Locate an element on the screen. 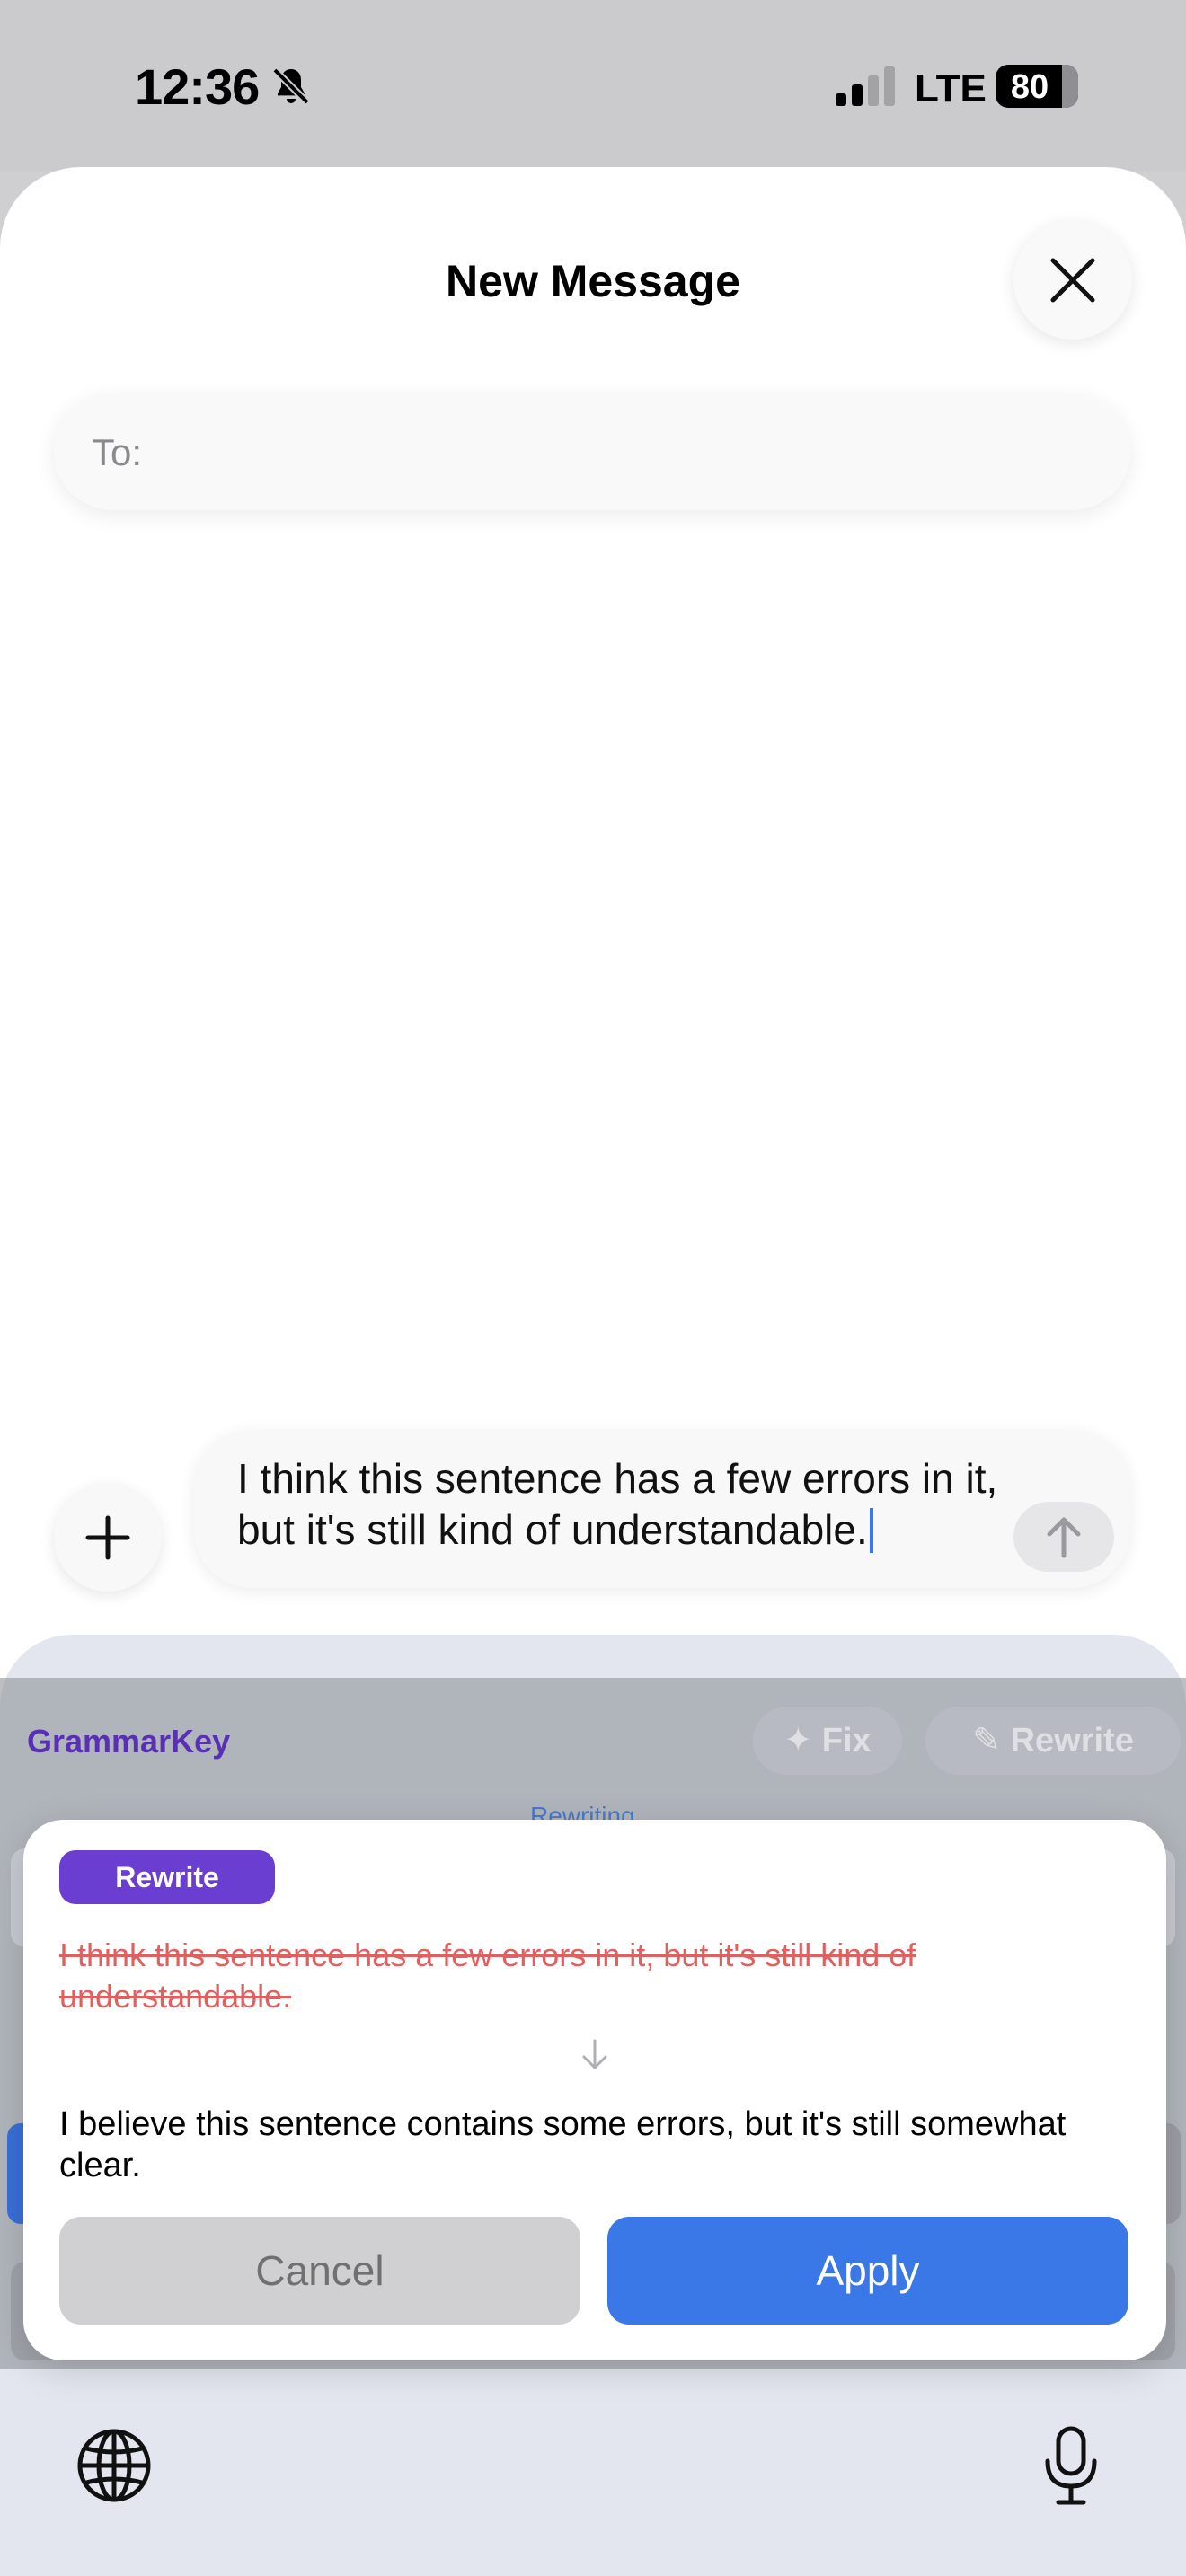 The width and height of the screenshot is (1186, 2576). add-attachment-button is located at coordinates (108, 1538).